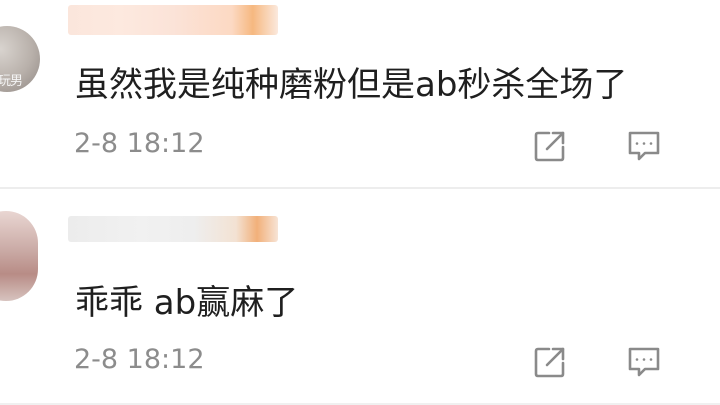 The width and height of the screenshot is (720, 405). I want to click on avatar: 玩男, so click(20, 59).